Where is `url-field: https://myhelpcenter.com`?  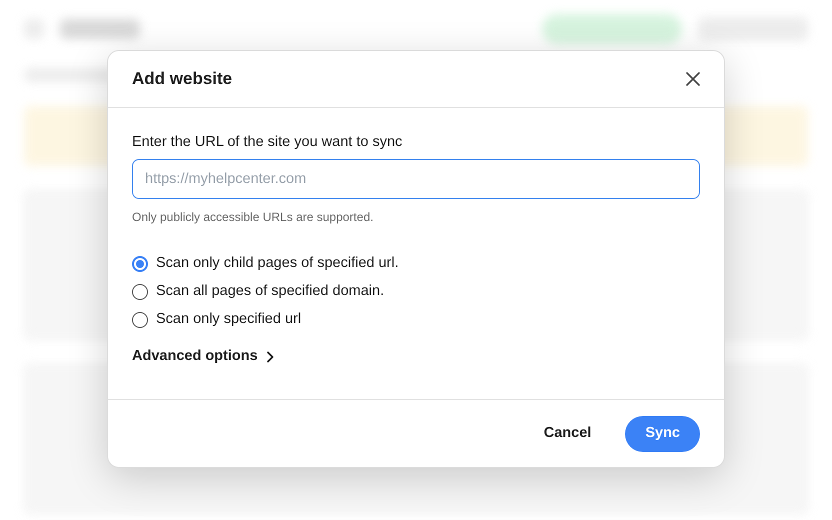 url-field: https://myhelpcenter.com is located at coordinates (416, 178).